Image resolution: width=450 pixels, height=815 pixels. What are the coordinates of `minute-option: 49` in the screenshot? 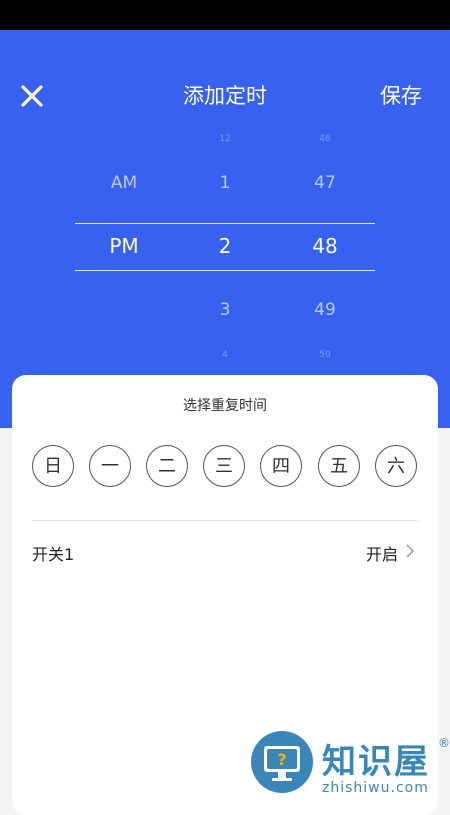 It's located at (325, 310).